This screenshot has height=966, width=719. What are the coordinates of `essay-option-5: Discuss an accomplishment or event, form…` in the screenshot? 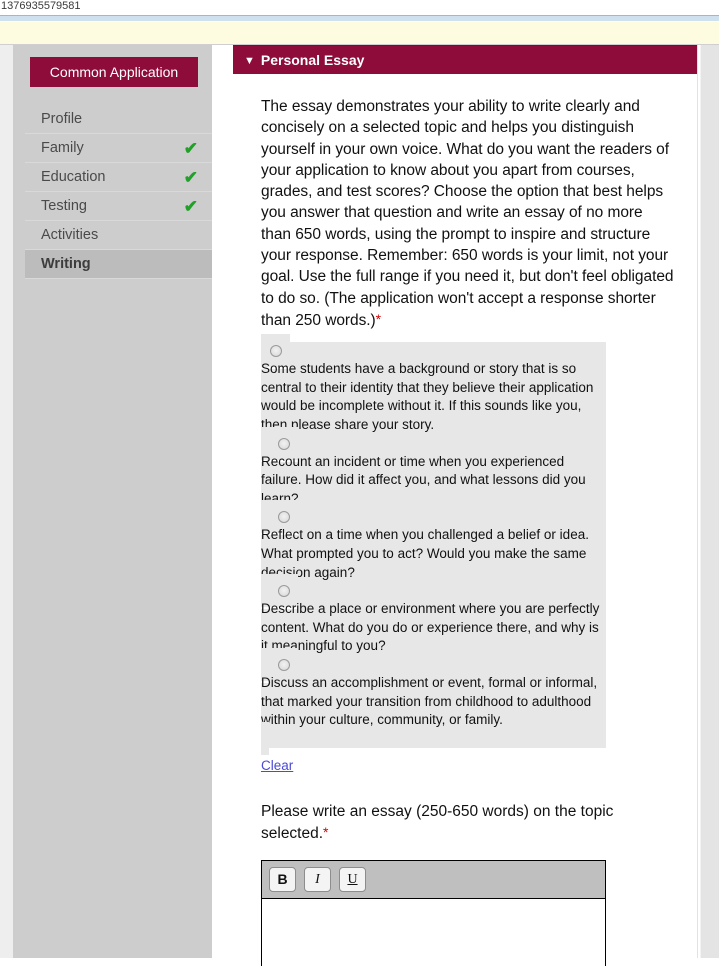 It's located at (433, 701).